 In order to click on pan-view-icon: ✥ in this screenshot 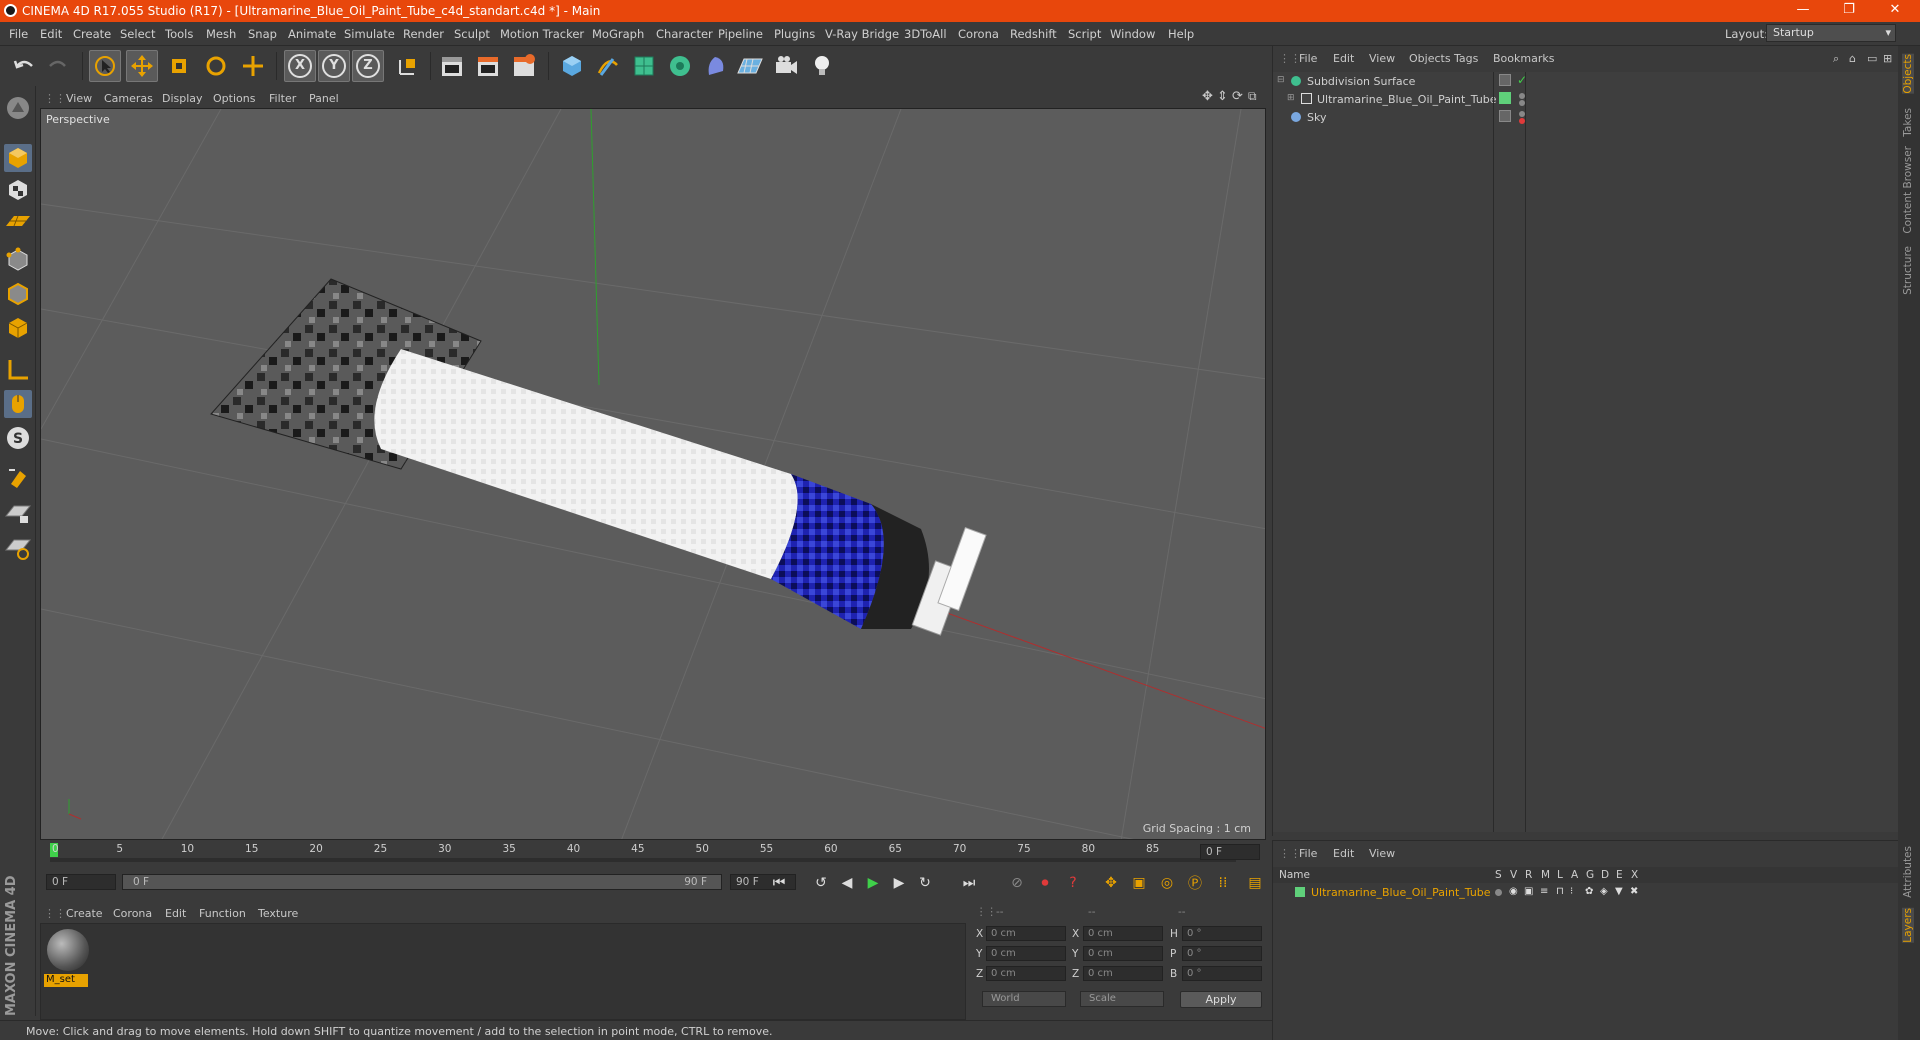, I will do `click(1207, 96)`.